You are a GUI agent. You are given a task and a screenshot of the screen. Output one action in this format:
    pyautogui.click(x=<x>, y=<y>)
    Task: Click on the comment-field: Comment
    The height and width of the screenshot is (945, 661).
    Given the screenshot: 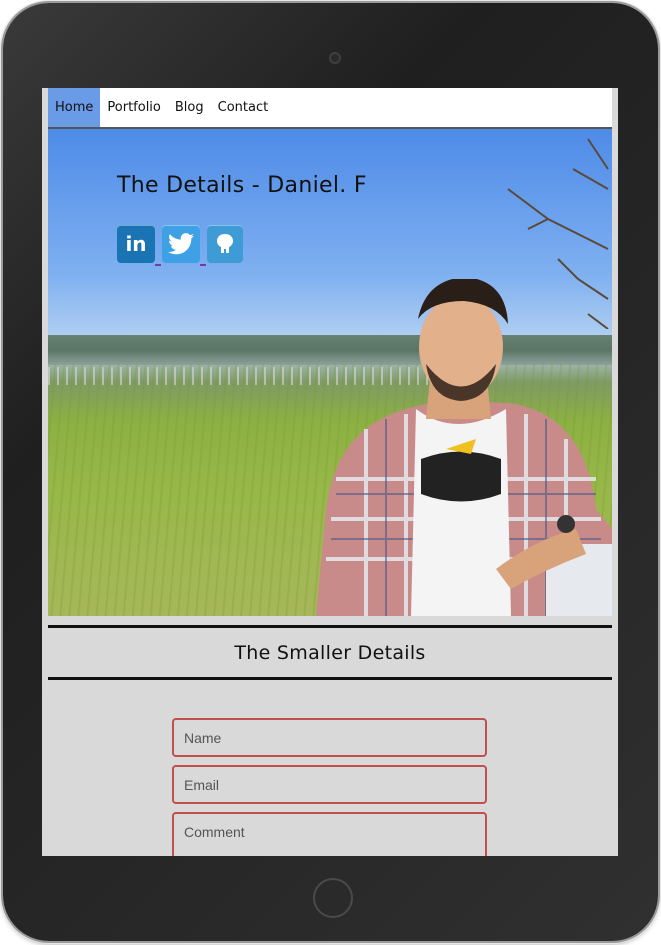 What is the action you would take?
    pyautogui.click(x=329, y=834)
    